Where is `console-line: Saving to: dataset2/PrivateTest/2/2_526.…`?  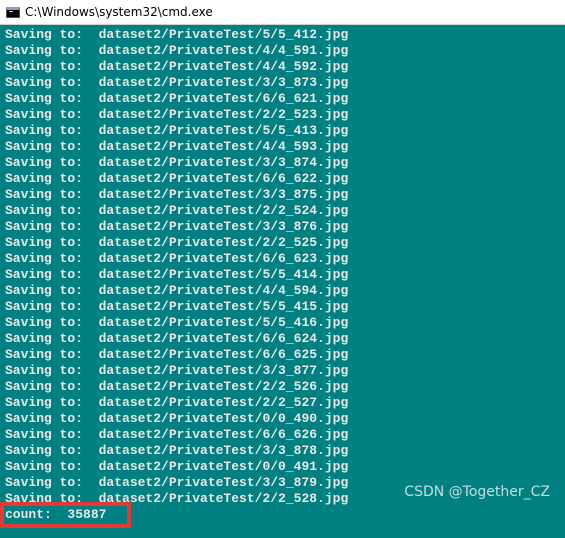 console-line: Saving to: dataset2/PrivateTest/2/2_526.… is located at coordinates (177, 386).